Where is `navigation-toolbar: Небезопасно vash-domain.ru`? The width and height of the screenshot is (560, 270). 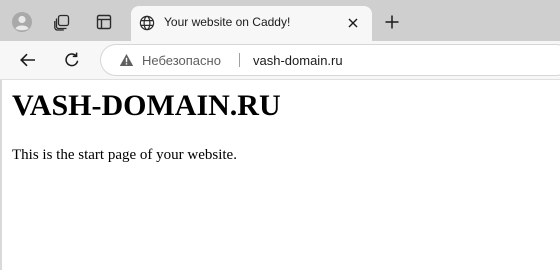 navigation-toolbar: Небезопасно vash-domain.ru is located at coordinates (280, 60).